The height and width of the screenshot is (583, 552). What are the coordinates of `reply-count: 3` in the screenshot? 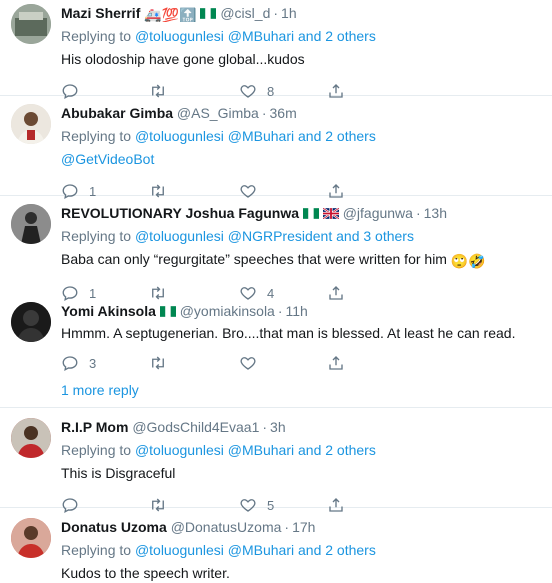 It's located at (93, 363).